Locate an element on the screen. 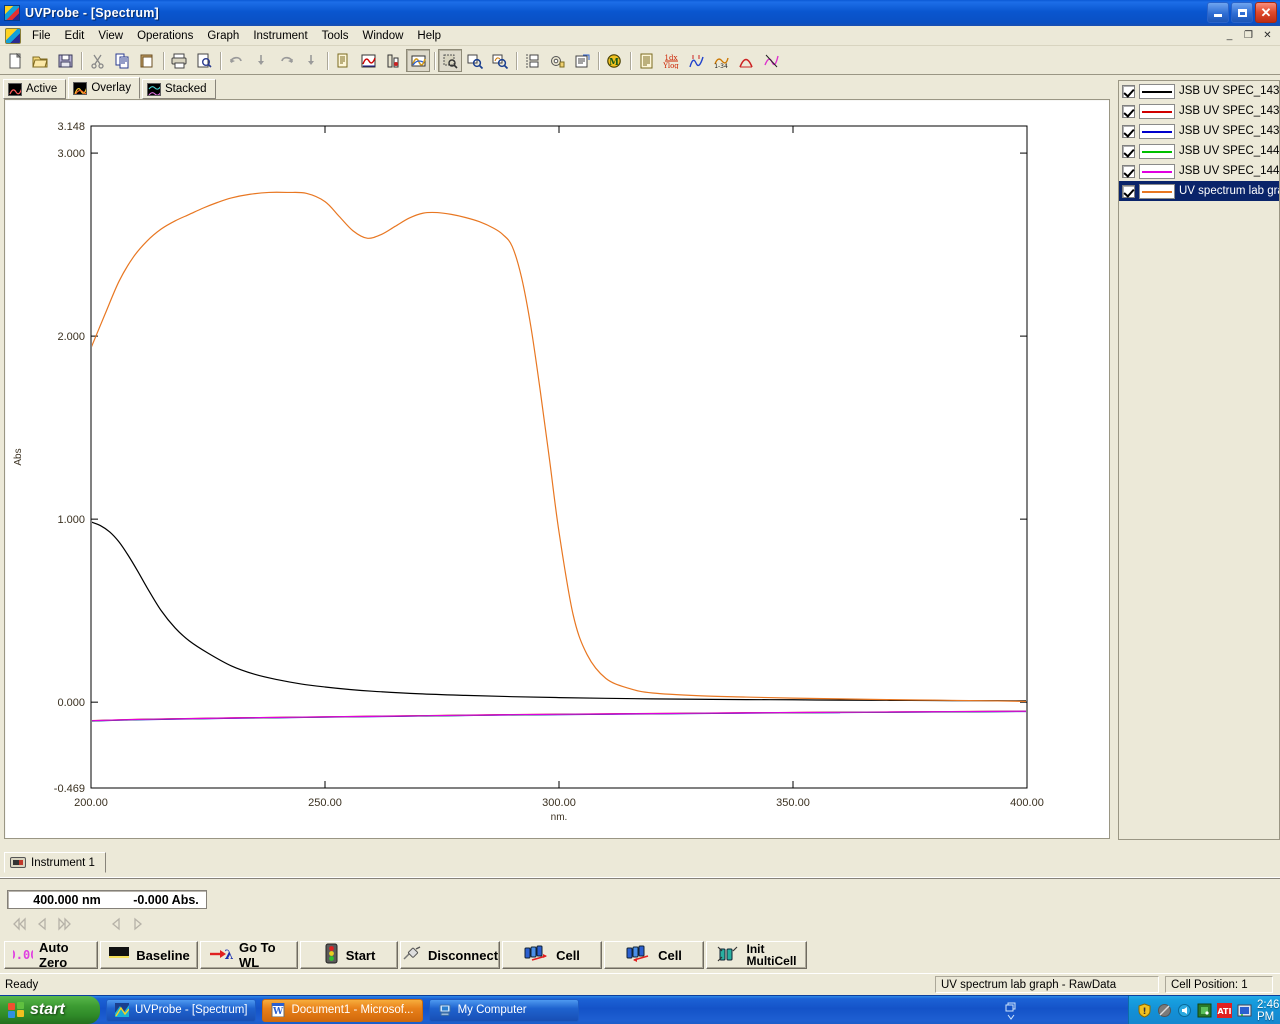 The image size is (1280, 1024). data-points-icon is located at coordinates (532, 60).